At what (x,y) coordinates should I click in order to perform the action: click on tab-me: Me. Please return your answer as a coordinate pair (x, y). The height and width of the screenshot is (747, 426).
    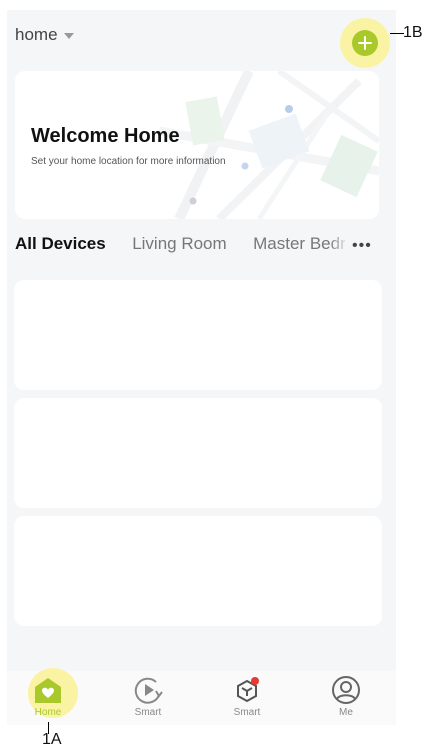
    Looking at the image, I should click on (346, 698).